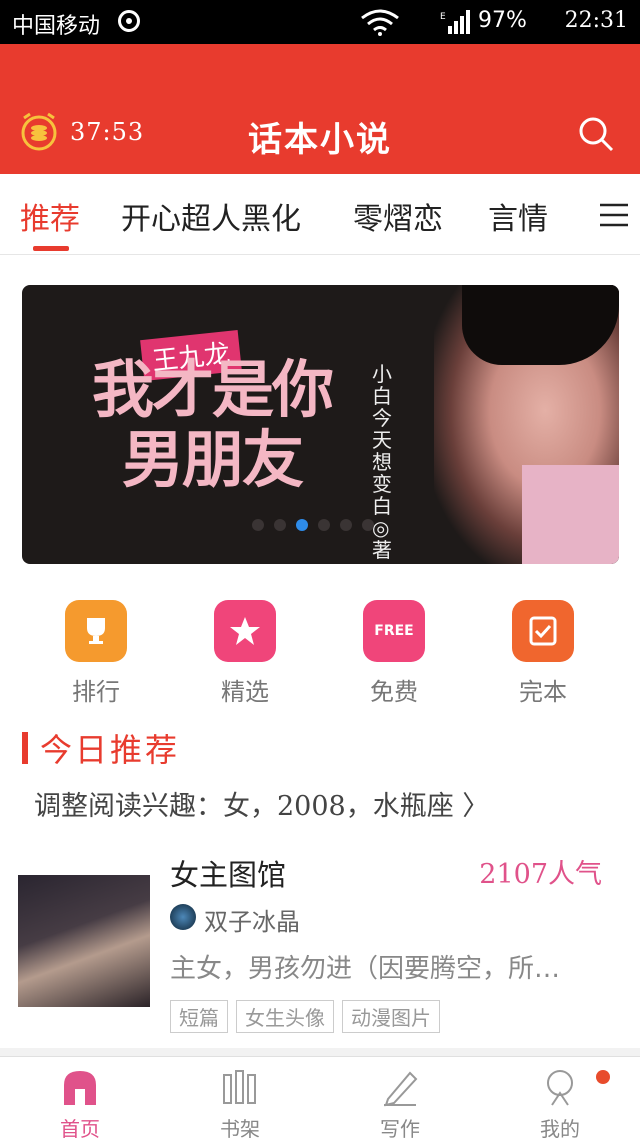 The image size is (640, 1142). Describe the element at coordinates (455, 22) in the screenshot. I see `signal-icon: E` at that location.